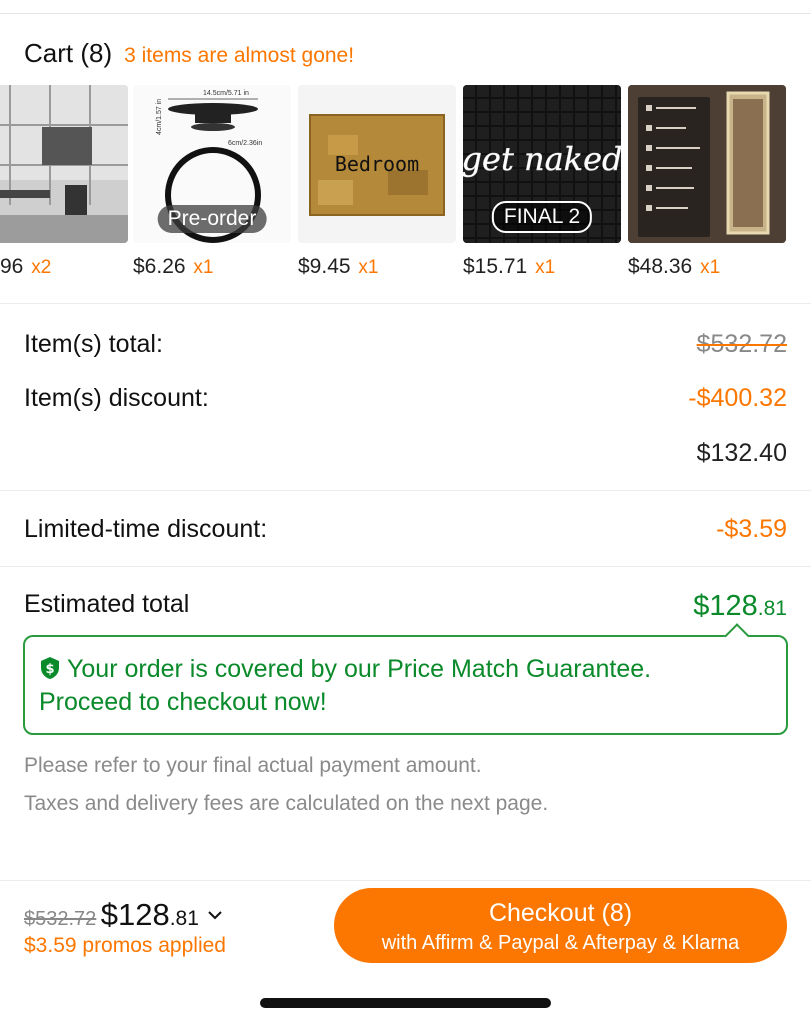 Image resolution: width=811 pixels, height=1024 pixels. What do you see at coordinates (772, 608) in the screenshot?
I see `estimated-cents: .81` at bounding box center [772, 608].